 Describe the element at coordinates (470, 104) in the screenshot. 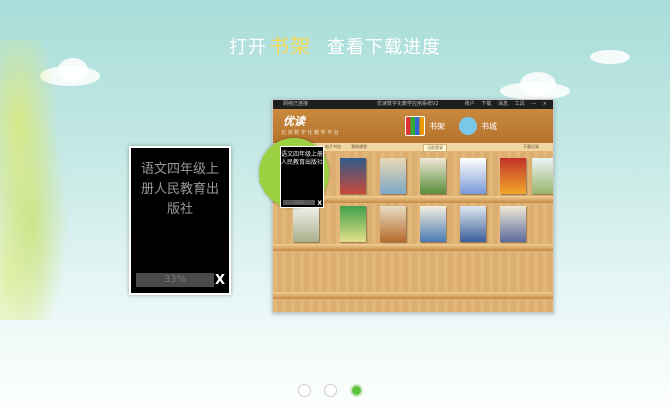

I see `menu-account: 账户` at that location.